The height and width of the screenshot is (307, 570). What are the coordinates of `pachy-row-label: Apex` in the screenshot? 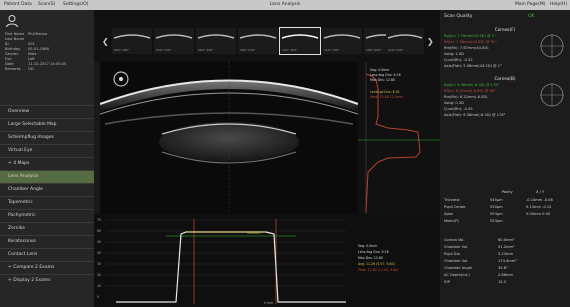 It's located at (449, 214).